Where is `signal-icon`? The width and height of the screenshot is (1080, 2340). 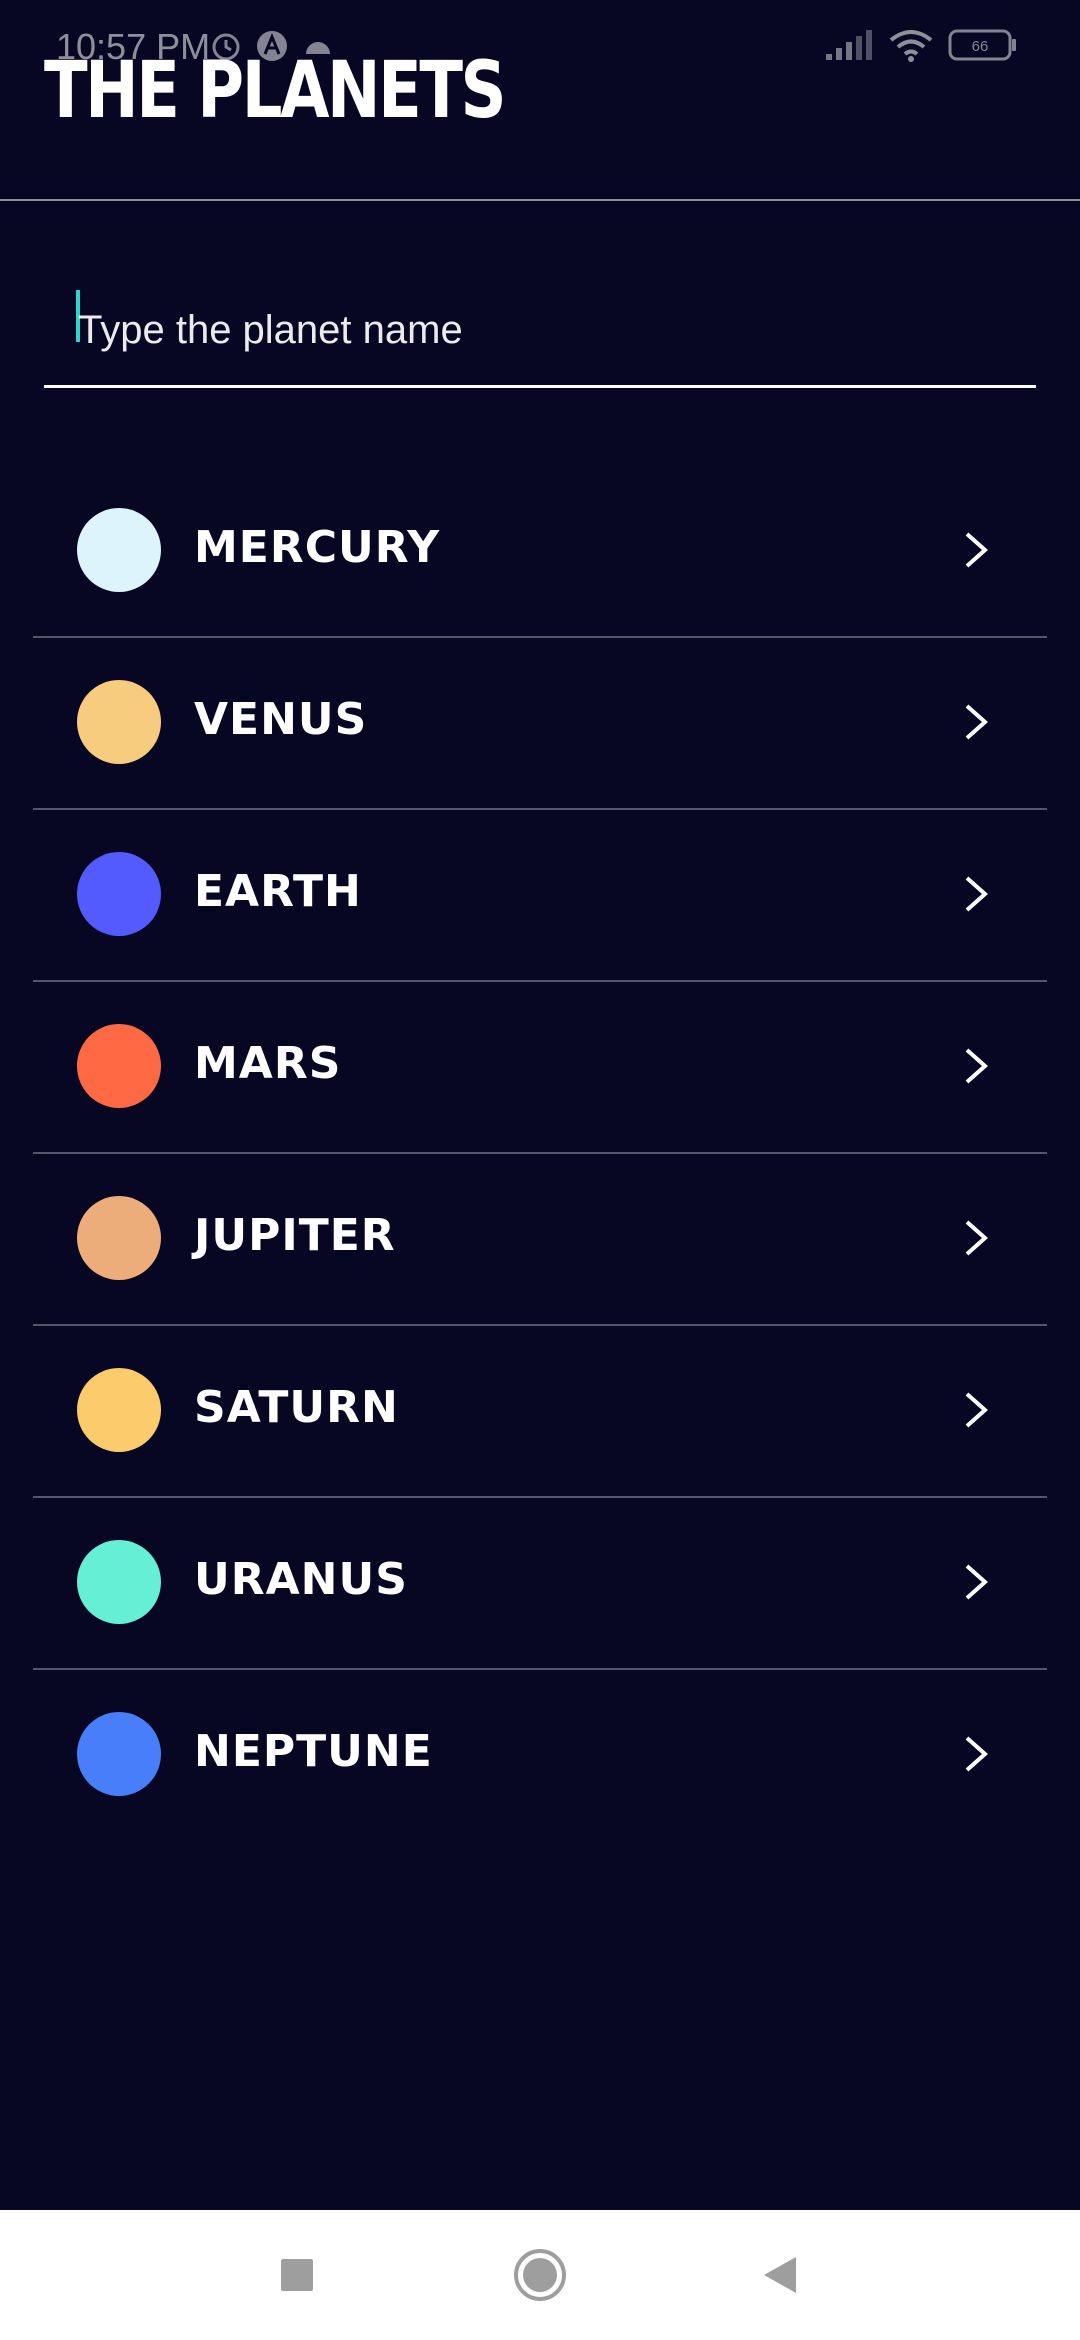
signal-icon is located at coordinates (849, 45).